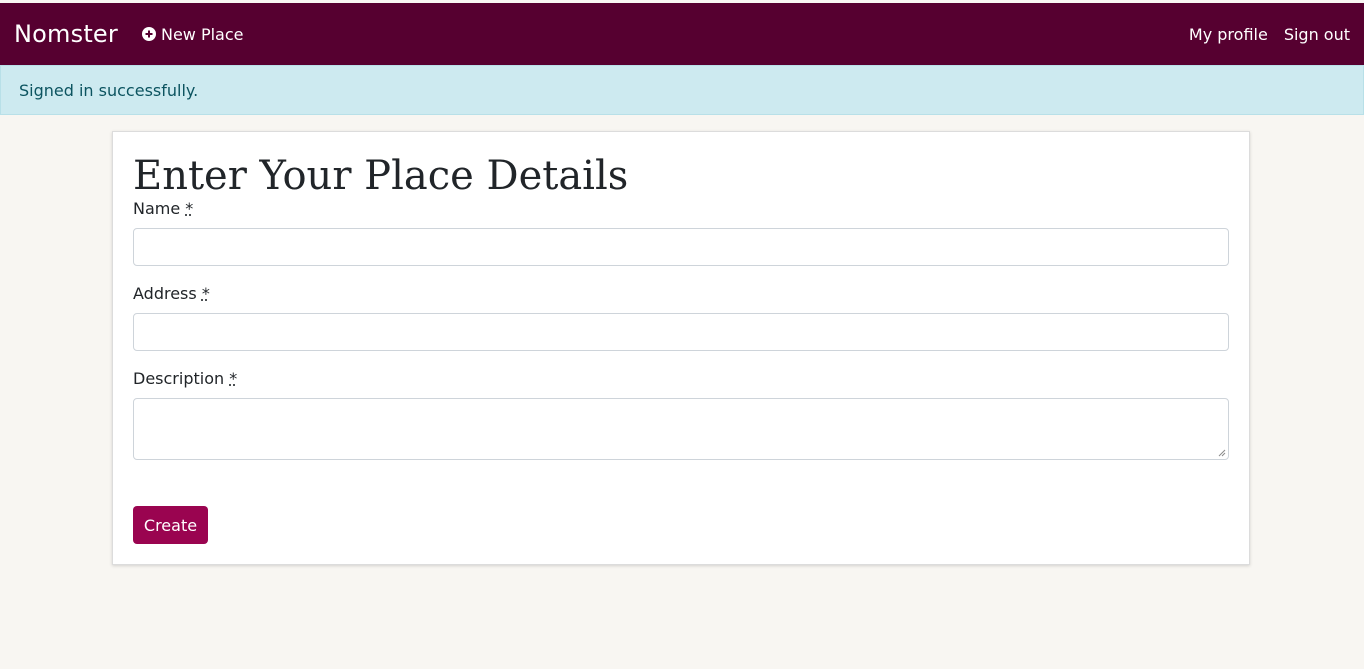 This screenshot has width=1364, height=669. I want to click on address-input, so click(681, 332).